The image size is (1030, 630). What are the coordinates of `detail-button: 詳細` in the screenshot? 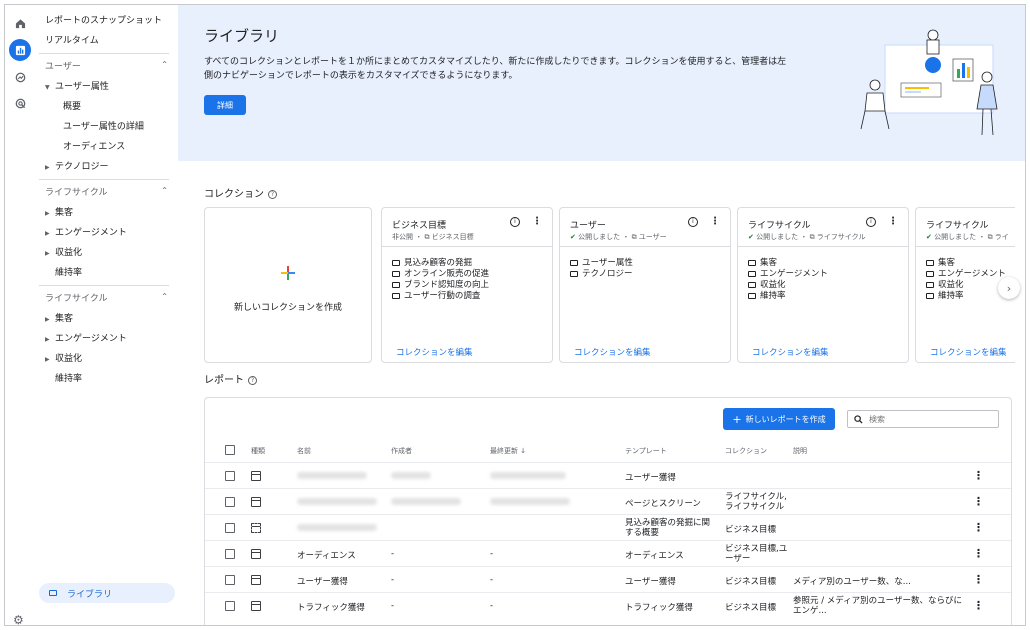 It's located at (225, 105).